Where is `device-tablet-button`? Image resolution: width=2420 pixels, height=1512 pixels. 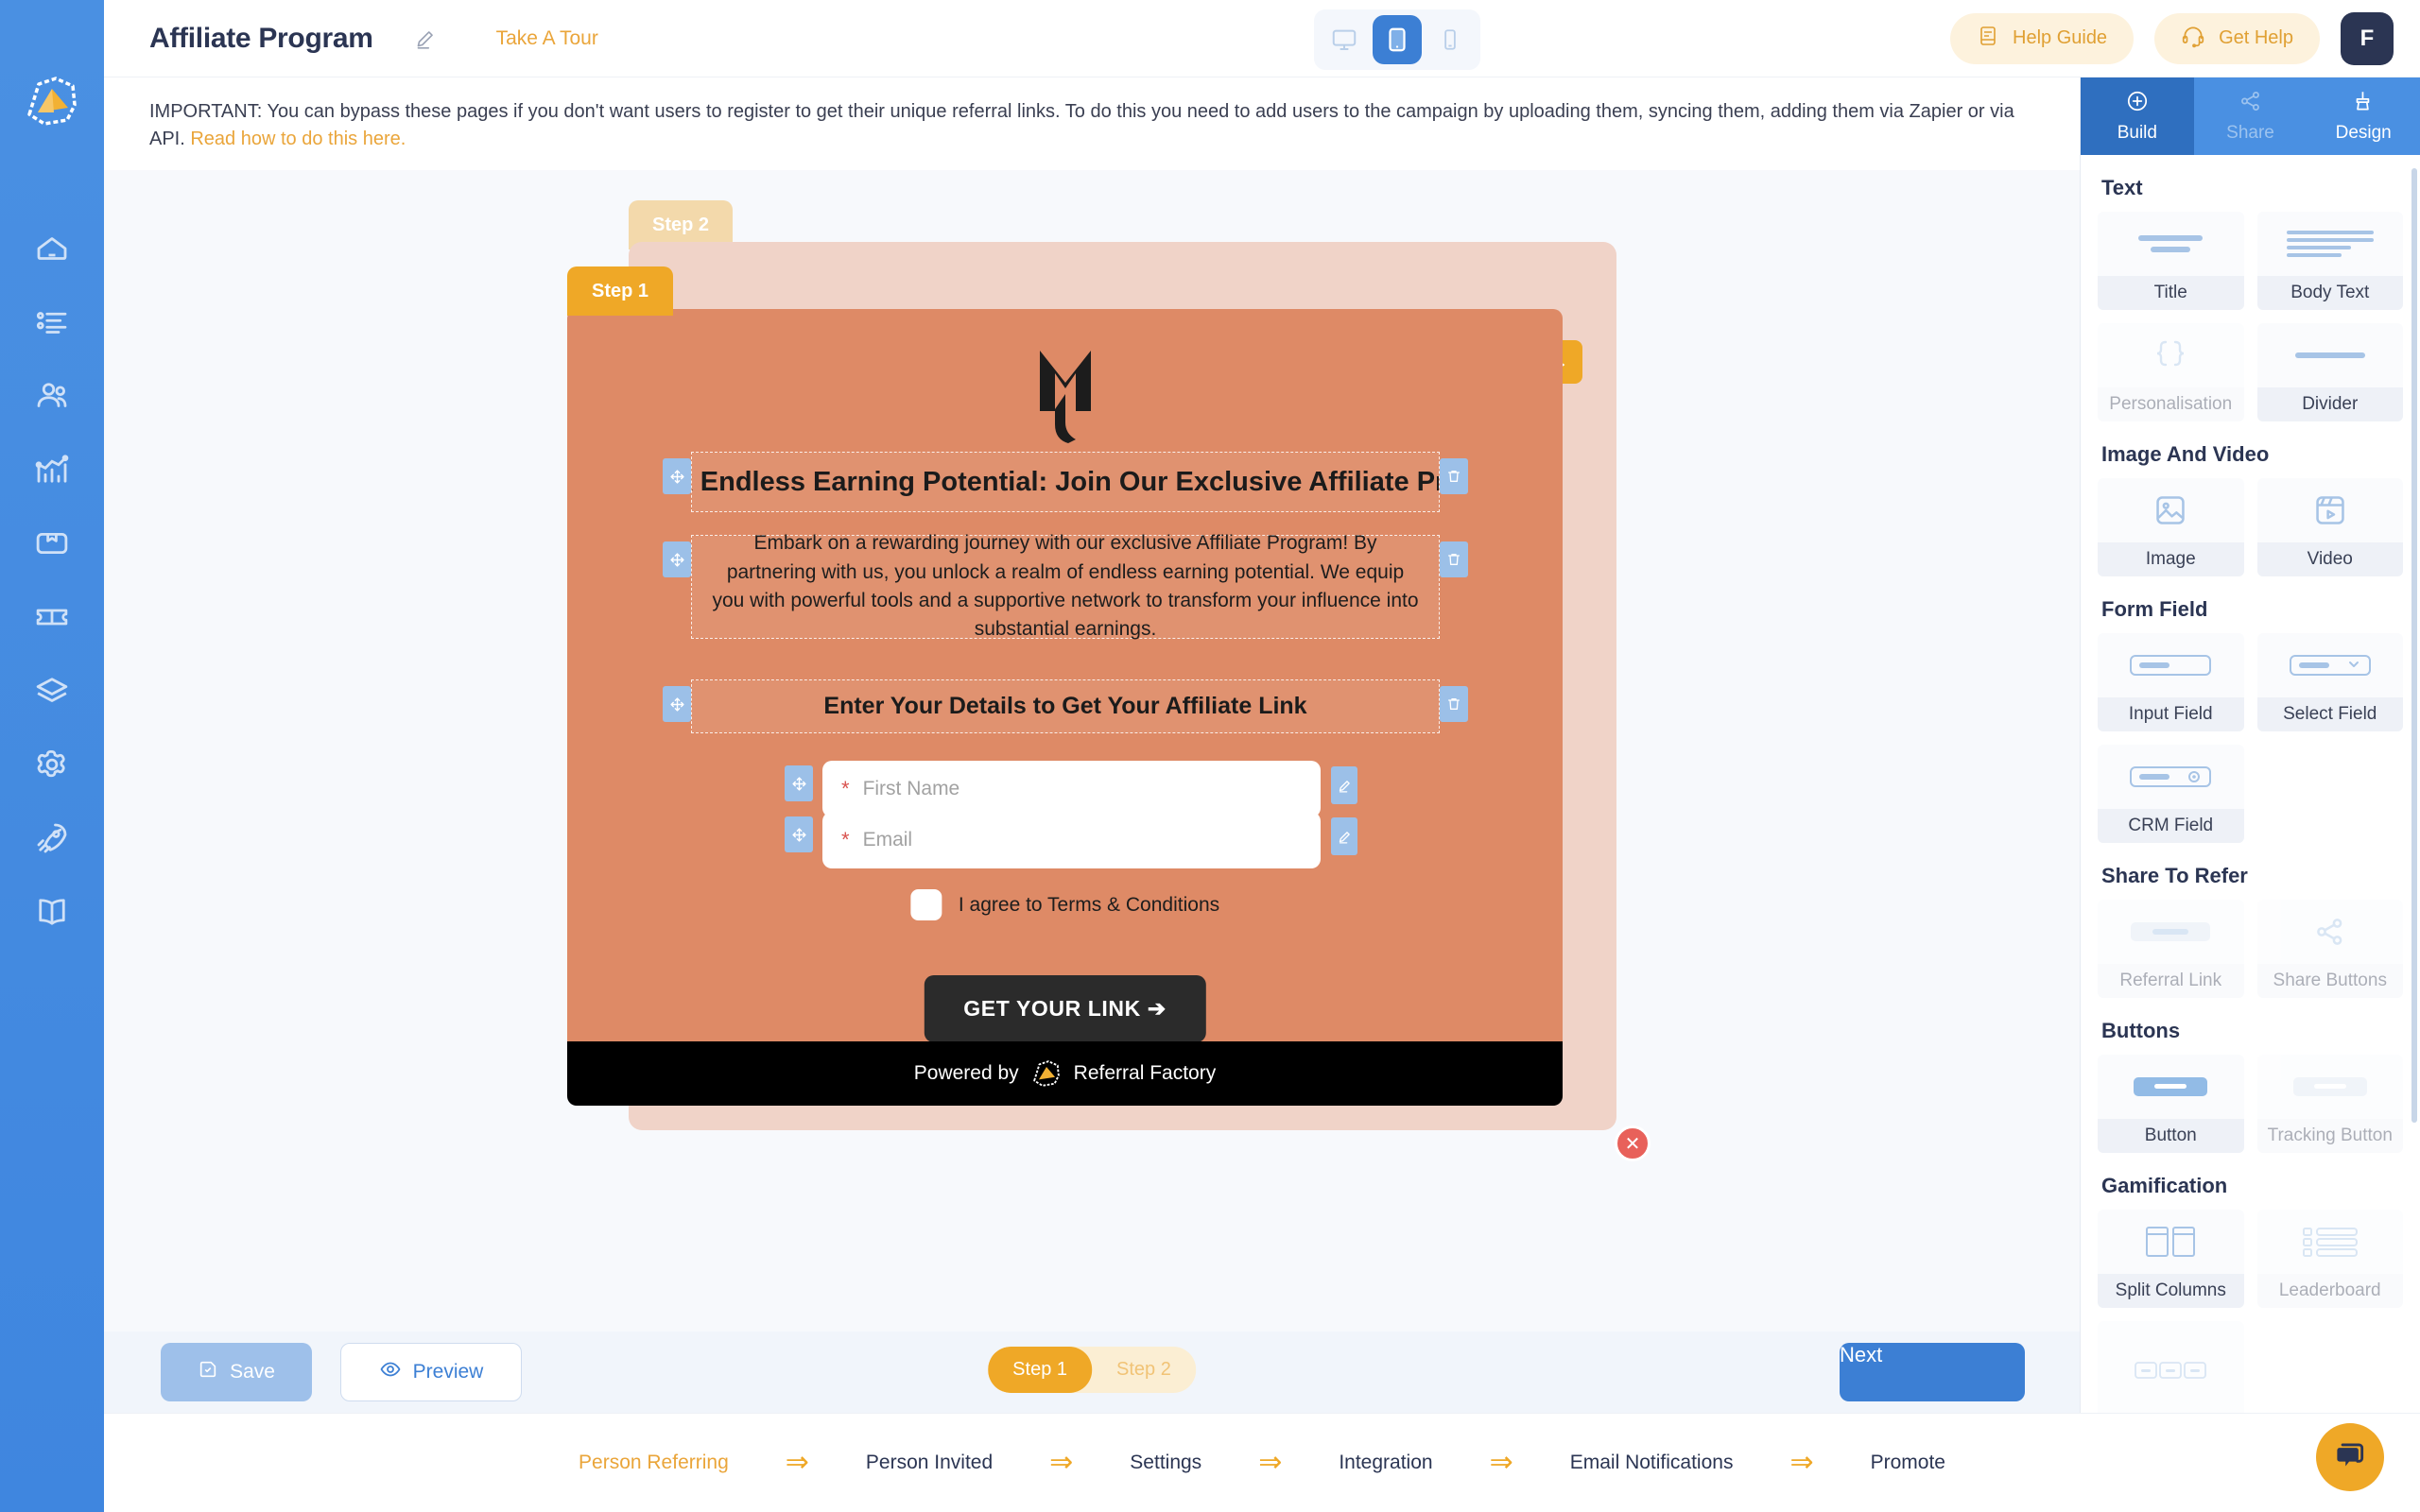
device-tablet-button is located at coordinates (1397, 39).